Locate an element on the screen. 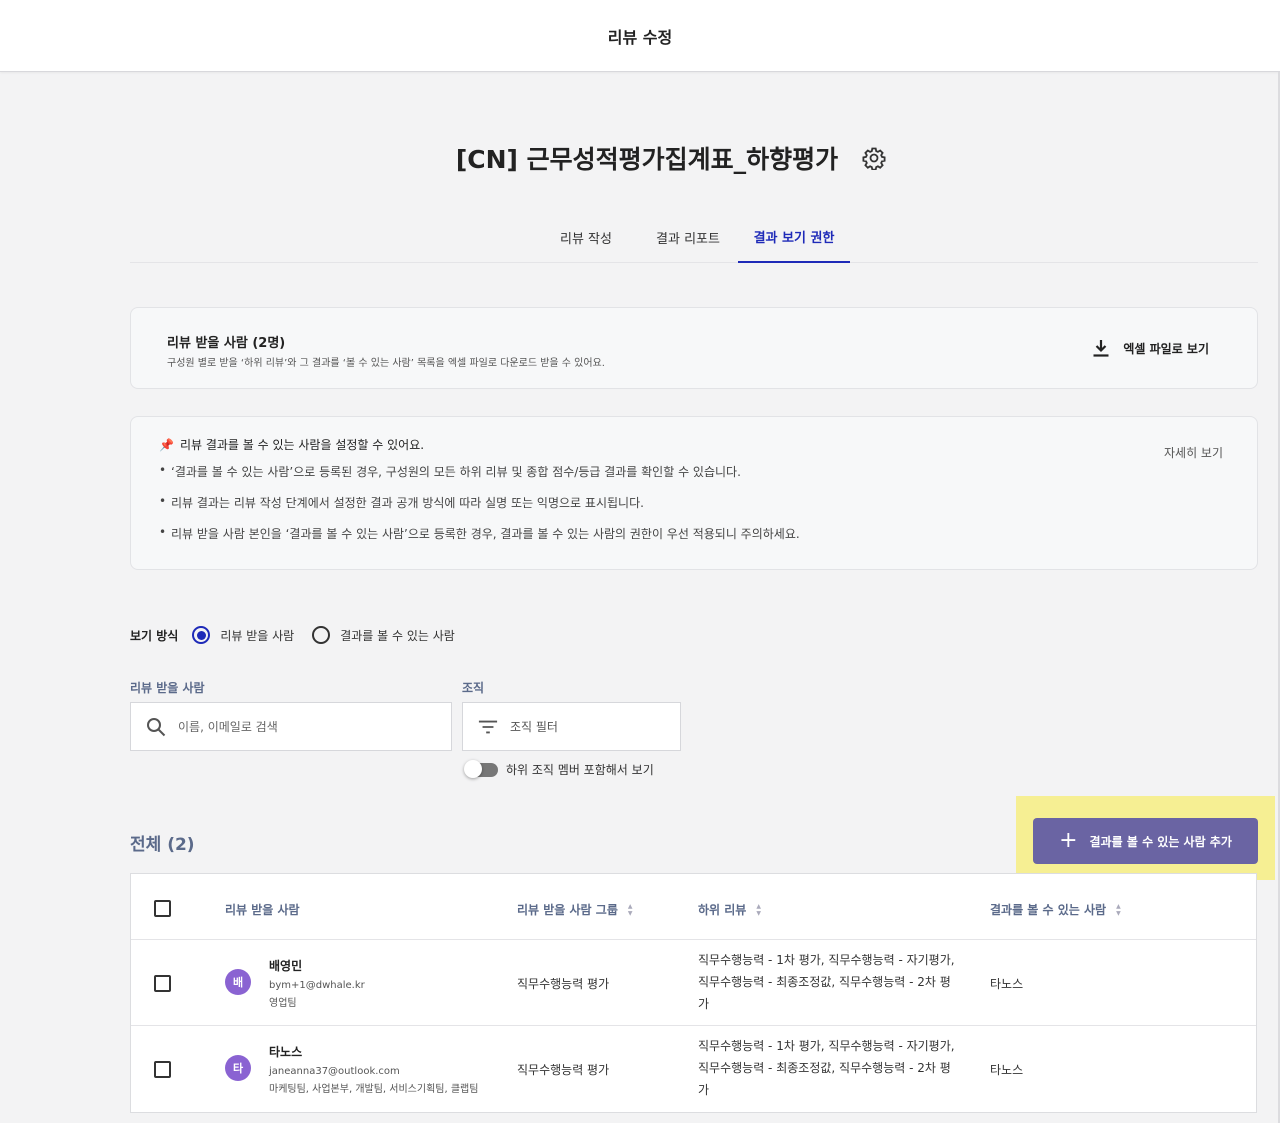 Image resolution: width=1280 pixels, height=1123 pixels. include-sub-org-row: 하위 조직 멤버 포함해서 보기 is located at coordinates (559, 768).